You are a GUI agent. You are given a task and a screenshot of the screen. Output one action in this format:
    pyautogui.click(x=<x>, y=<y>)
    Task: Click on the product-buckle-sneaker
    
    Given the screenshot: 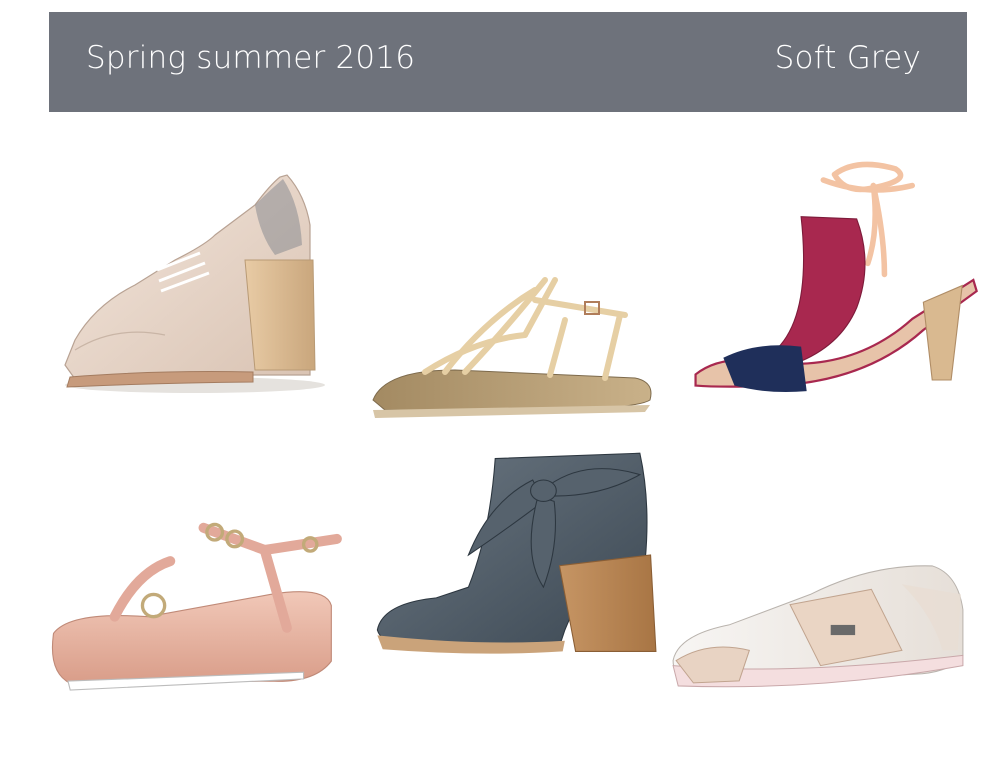 What is the action you would take?
    pyautogui.click(x=818, y=630)
    